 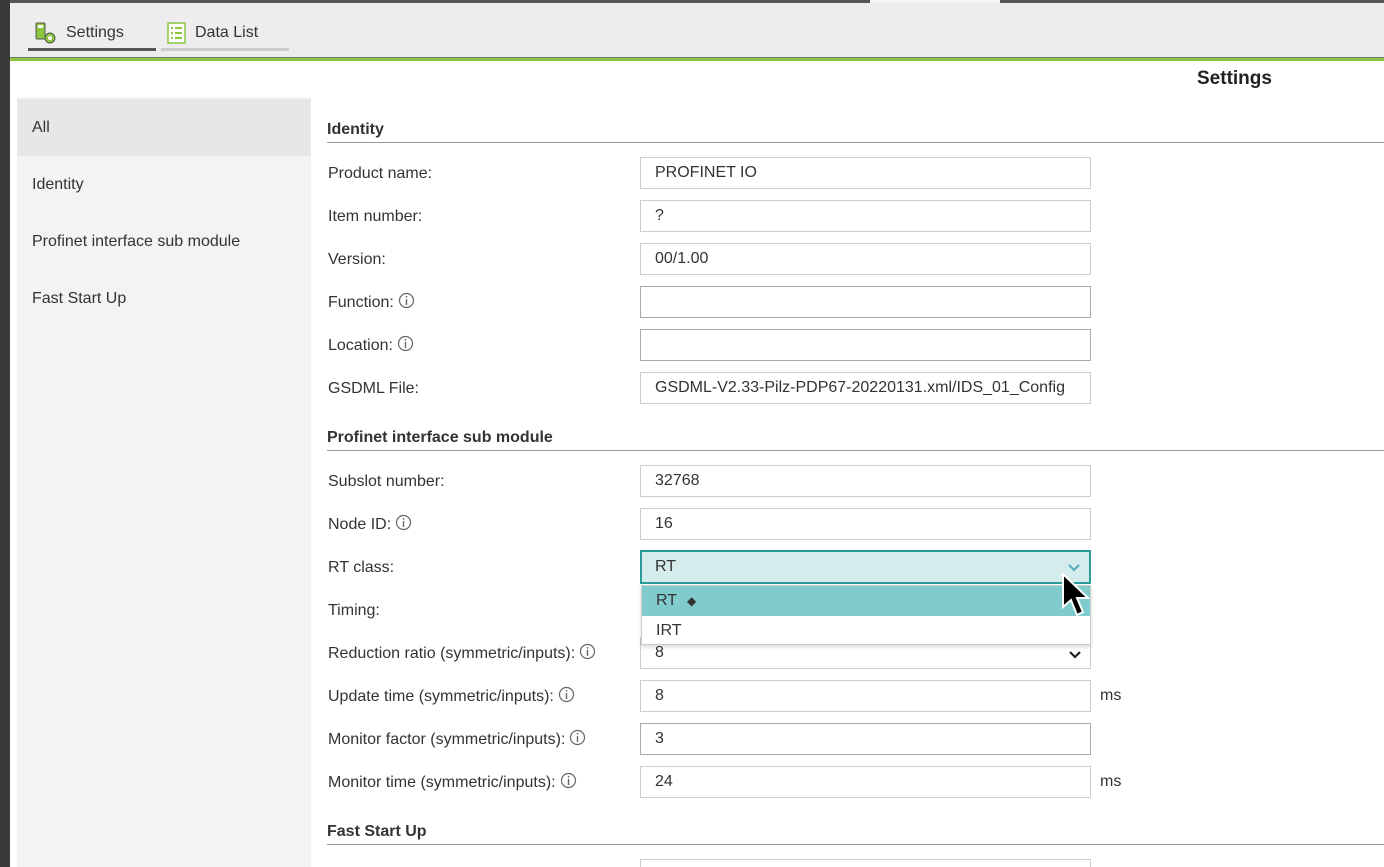 I want to click on label-item-number: Item number:, so click(x=375, y=217).